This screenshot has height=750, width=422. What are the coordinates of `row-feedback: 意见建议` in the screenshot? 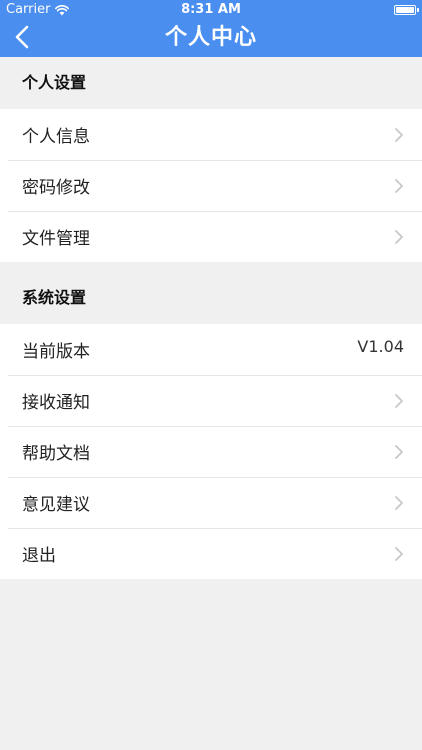 It's located at (211, 502).